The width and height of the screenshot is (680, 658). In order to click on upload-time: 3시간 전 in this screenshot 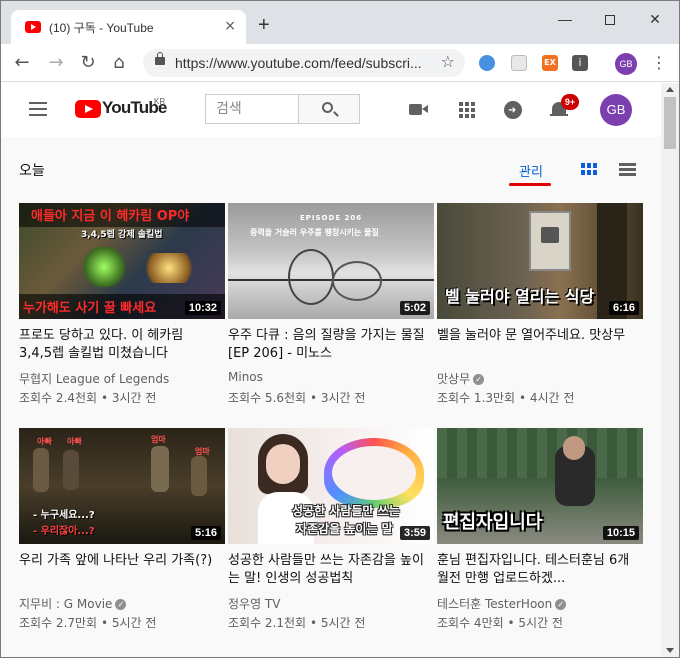, I will do `click(343, 398)`.